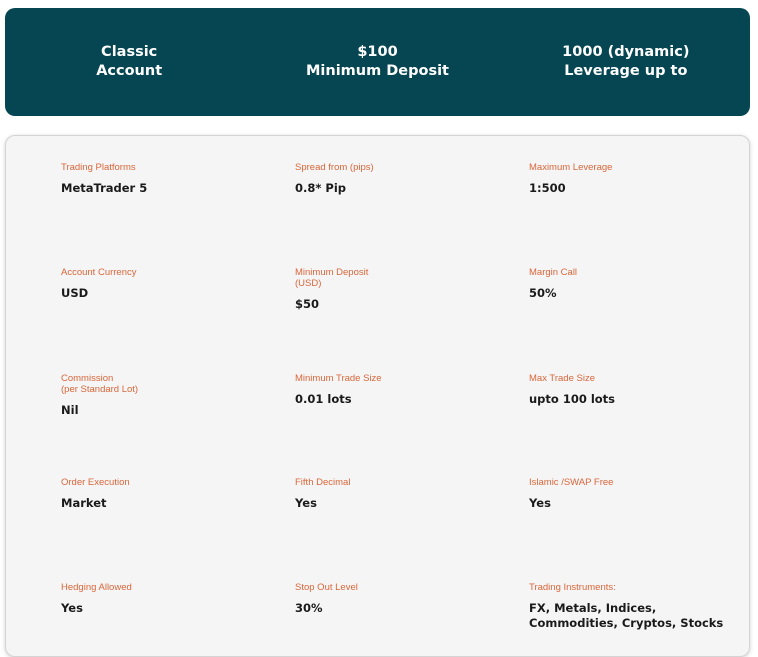 Image resolution: width=758 pixels, height=657 pixels. I want to click on spec-label: Max Trade Size, so click(562, 378).